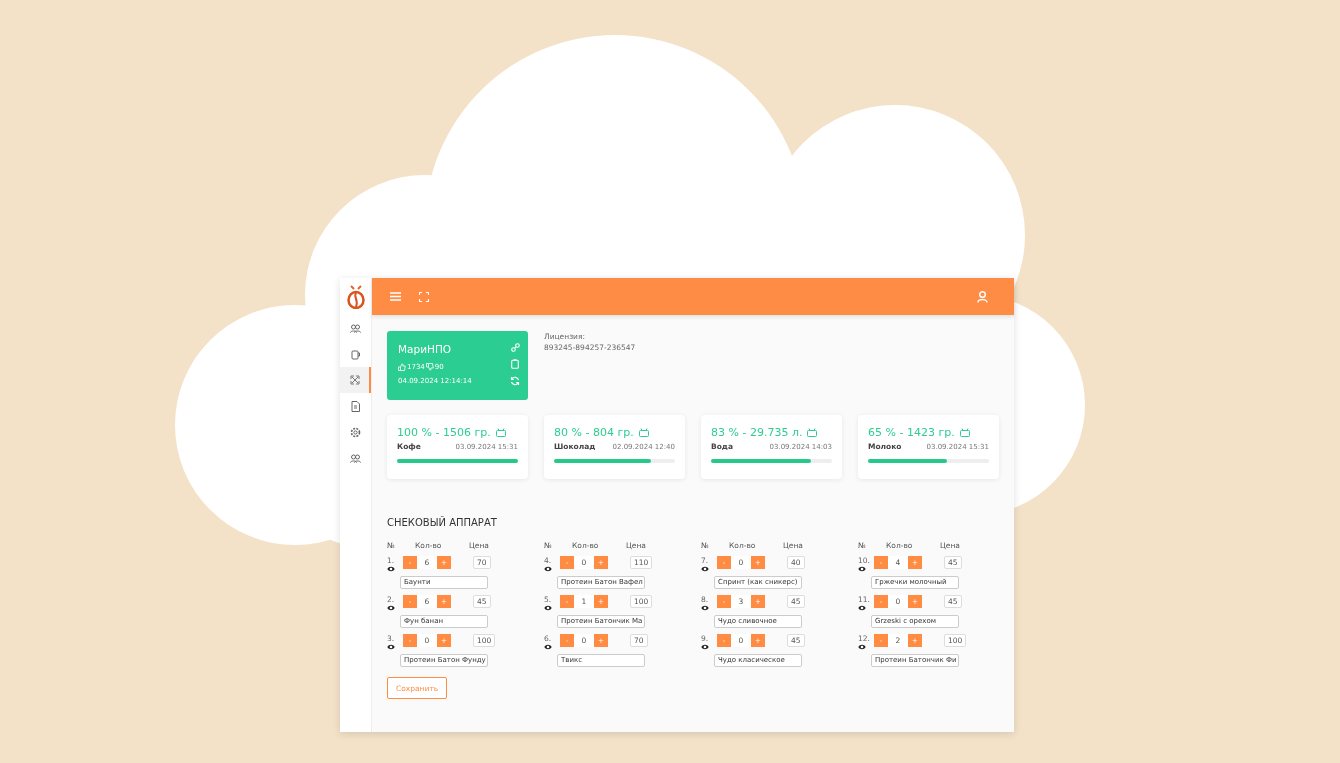  I want to click on thumbs-up-icon, so click(402, 367).